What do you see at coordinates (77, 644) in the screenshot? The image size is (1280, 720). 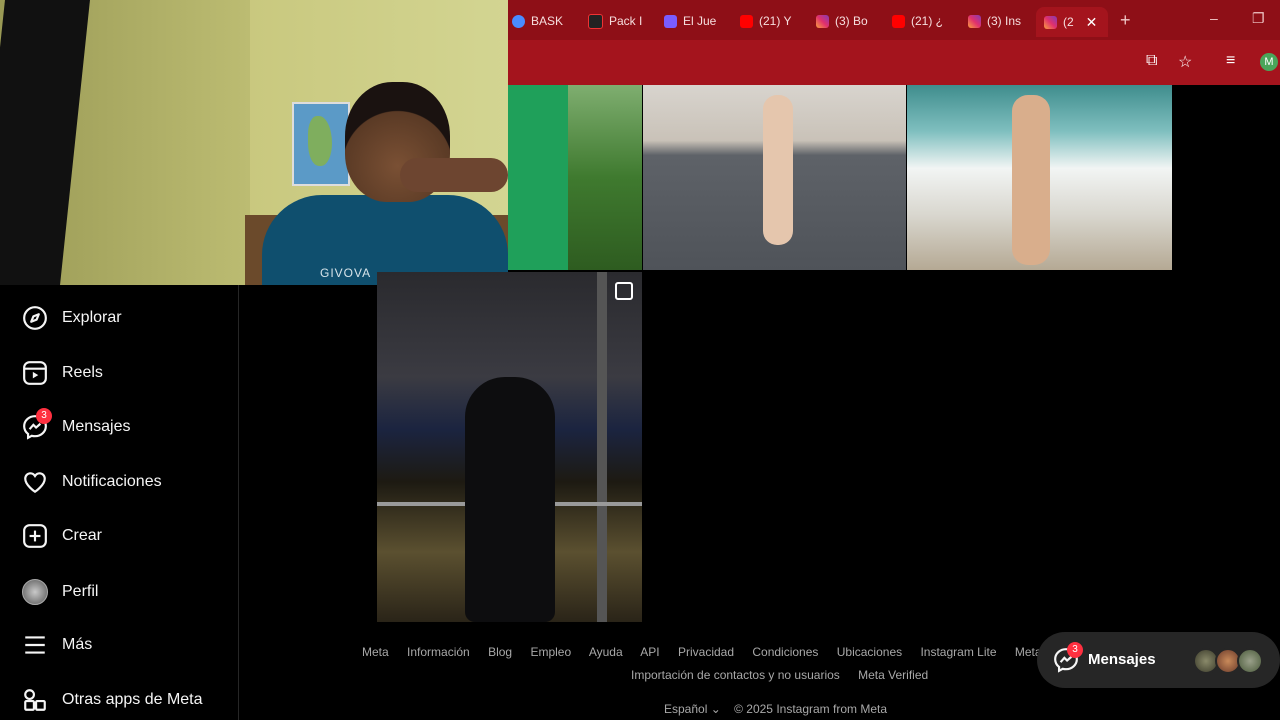 I see `sidebar-item-label: Más` at bounding box center [77, 644].